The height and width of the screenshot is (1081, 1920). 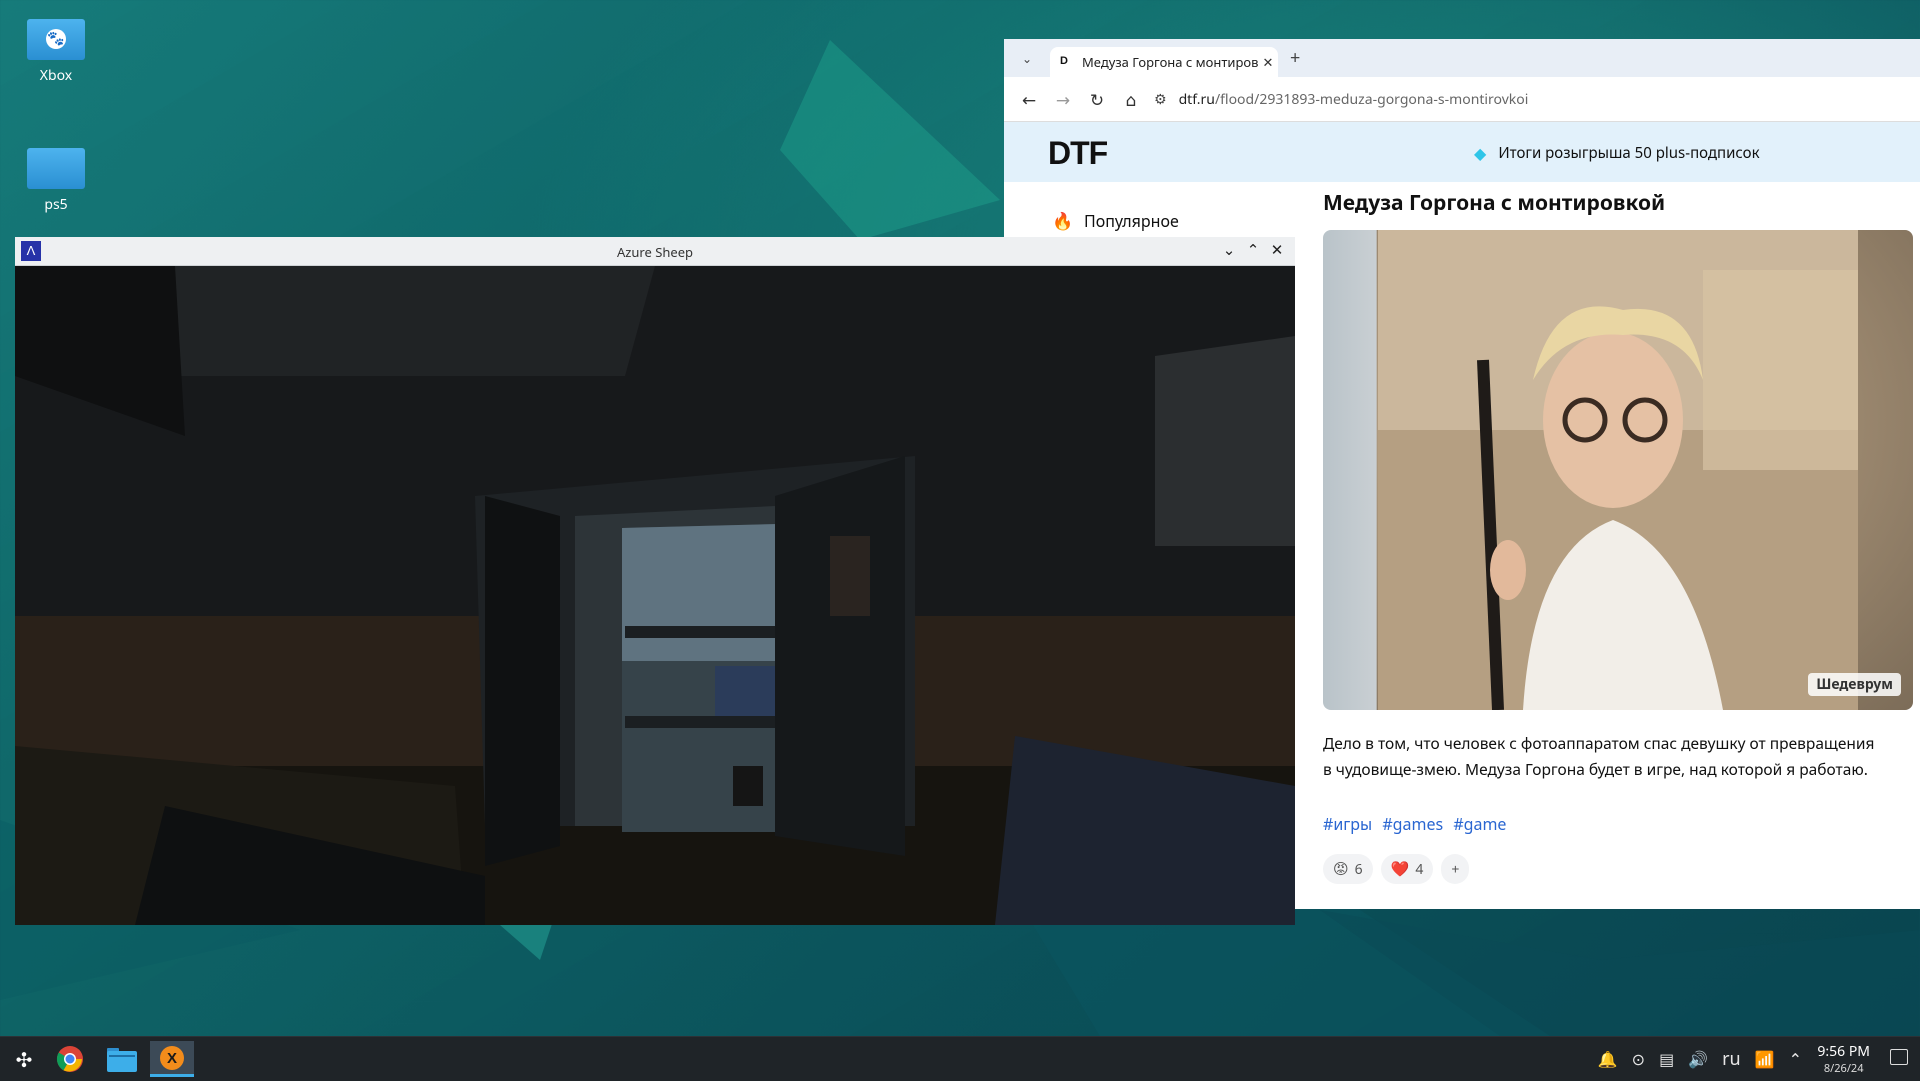 I want to click on clock-date: 8/26/24, so click(x=1843, y=1068).